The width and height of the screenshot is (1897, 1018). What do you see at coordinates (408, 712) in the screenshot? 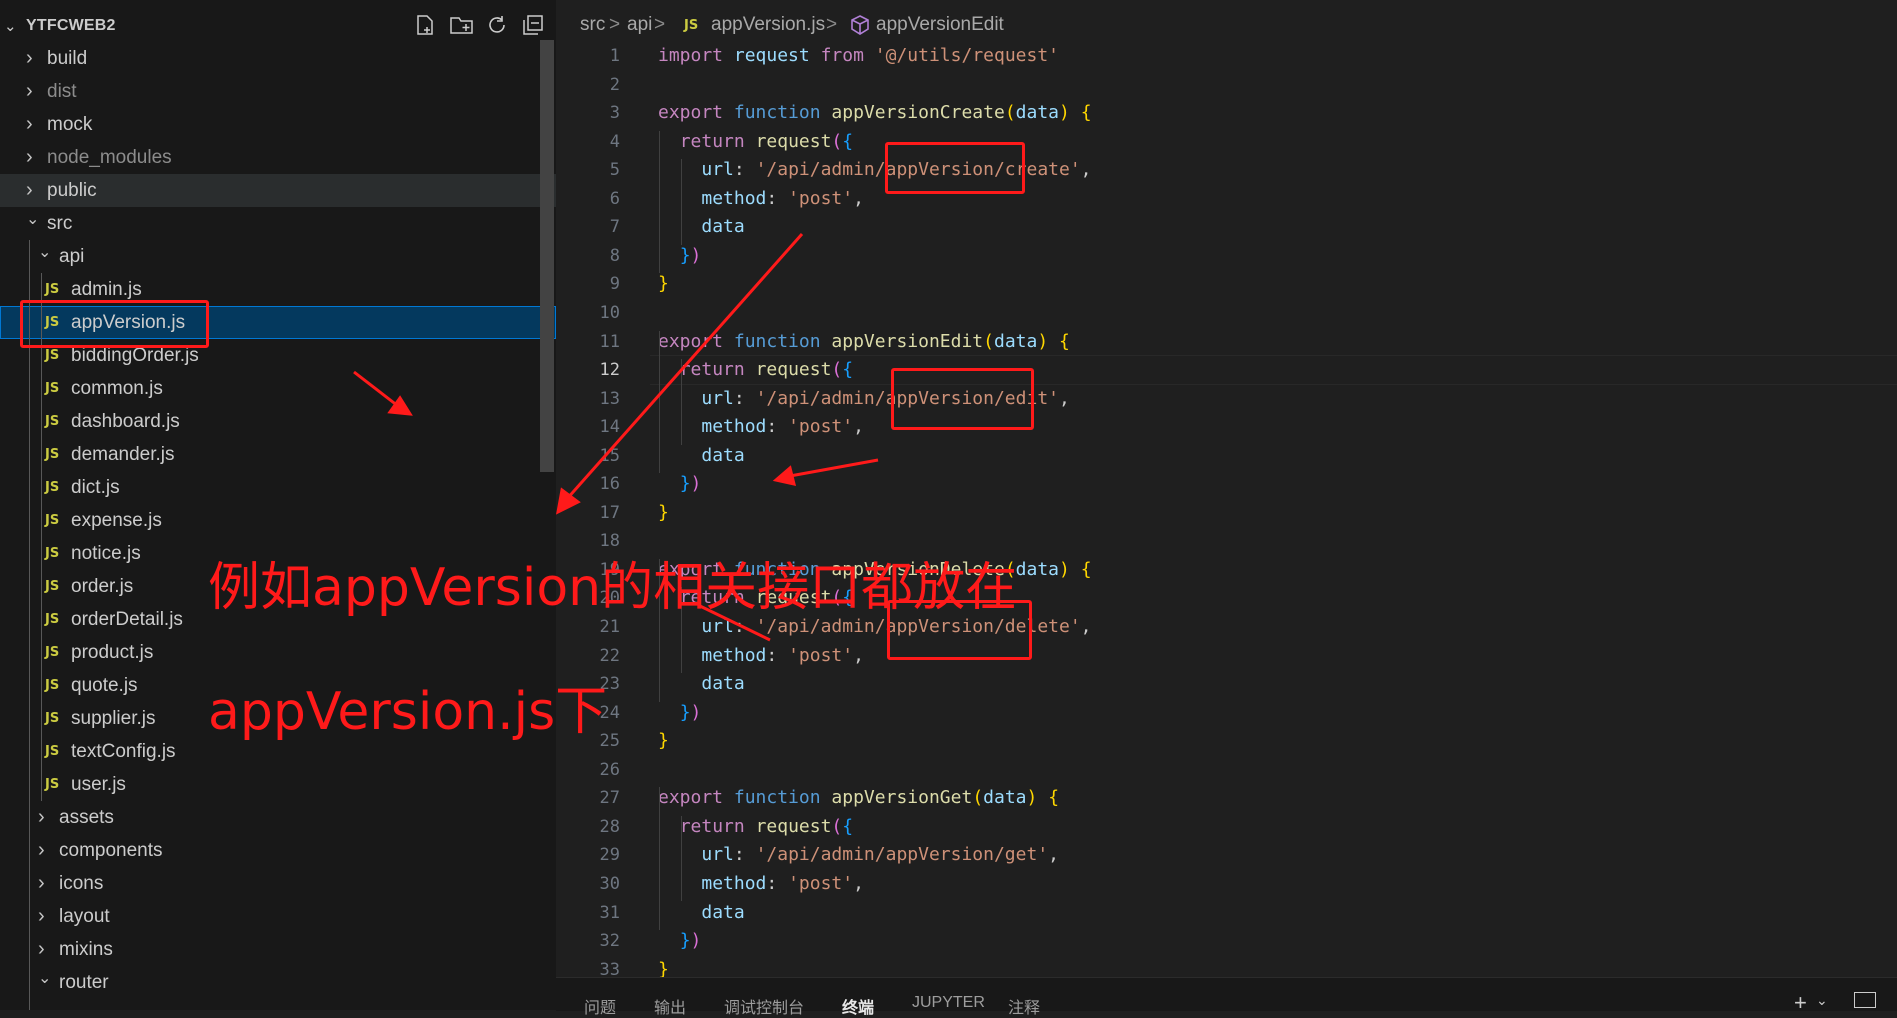
I see `annotation-text-line2: appVersion.js下` at bounding box center [408, 712].